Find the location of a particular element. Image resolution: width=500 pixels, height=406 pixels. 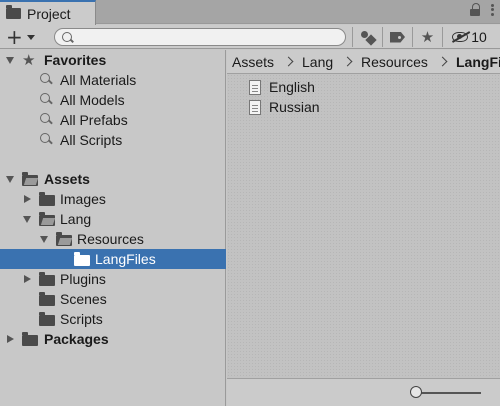

tree-label: Scenes is located at coordinates (83, 299).